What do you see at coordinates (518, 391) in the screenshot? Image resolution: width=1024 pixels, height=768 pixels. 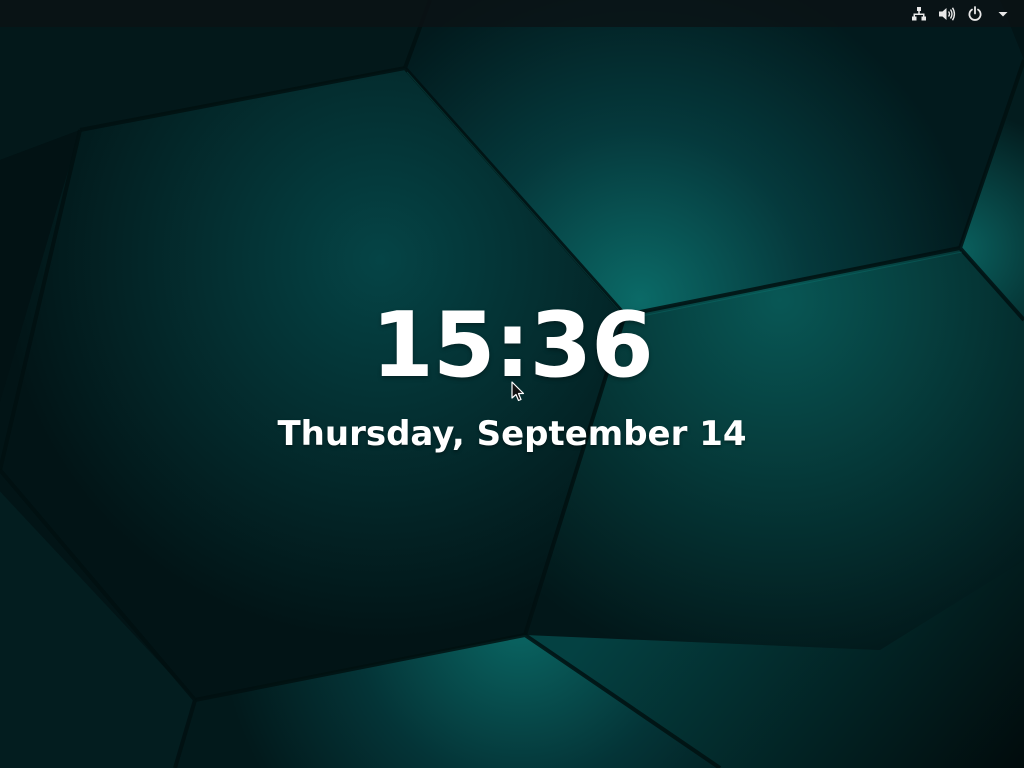 I see `mouse-pointer-icon` at bounding box center [518, 391].